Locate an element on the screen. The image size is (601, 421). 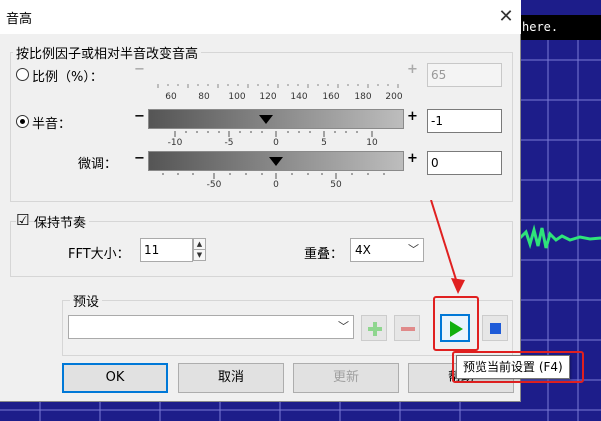
ratio-decrease-button: − is located at coordinates (139, 70).